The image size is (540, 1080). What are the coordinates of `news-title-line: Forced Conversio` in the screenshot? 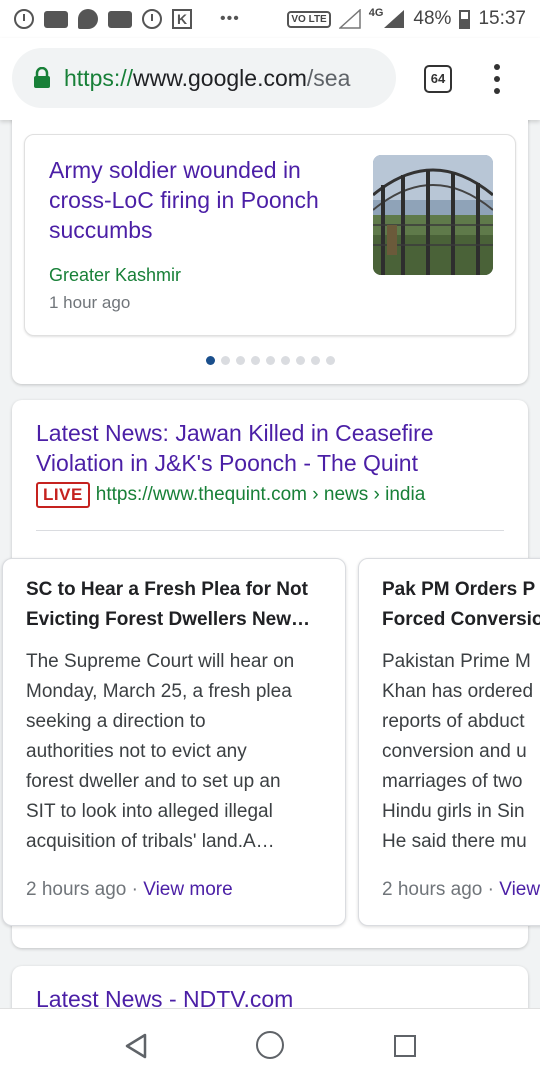 It's located at (461, 619).